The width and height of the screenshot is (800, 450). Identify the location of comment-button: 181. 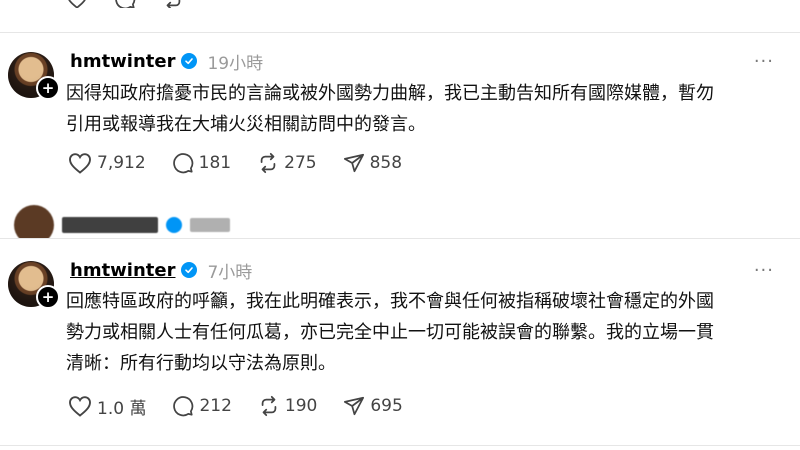
(201, 163).